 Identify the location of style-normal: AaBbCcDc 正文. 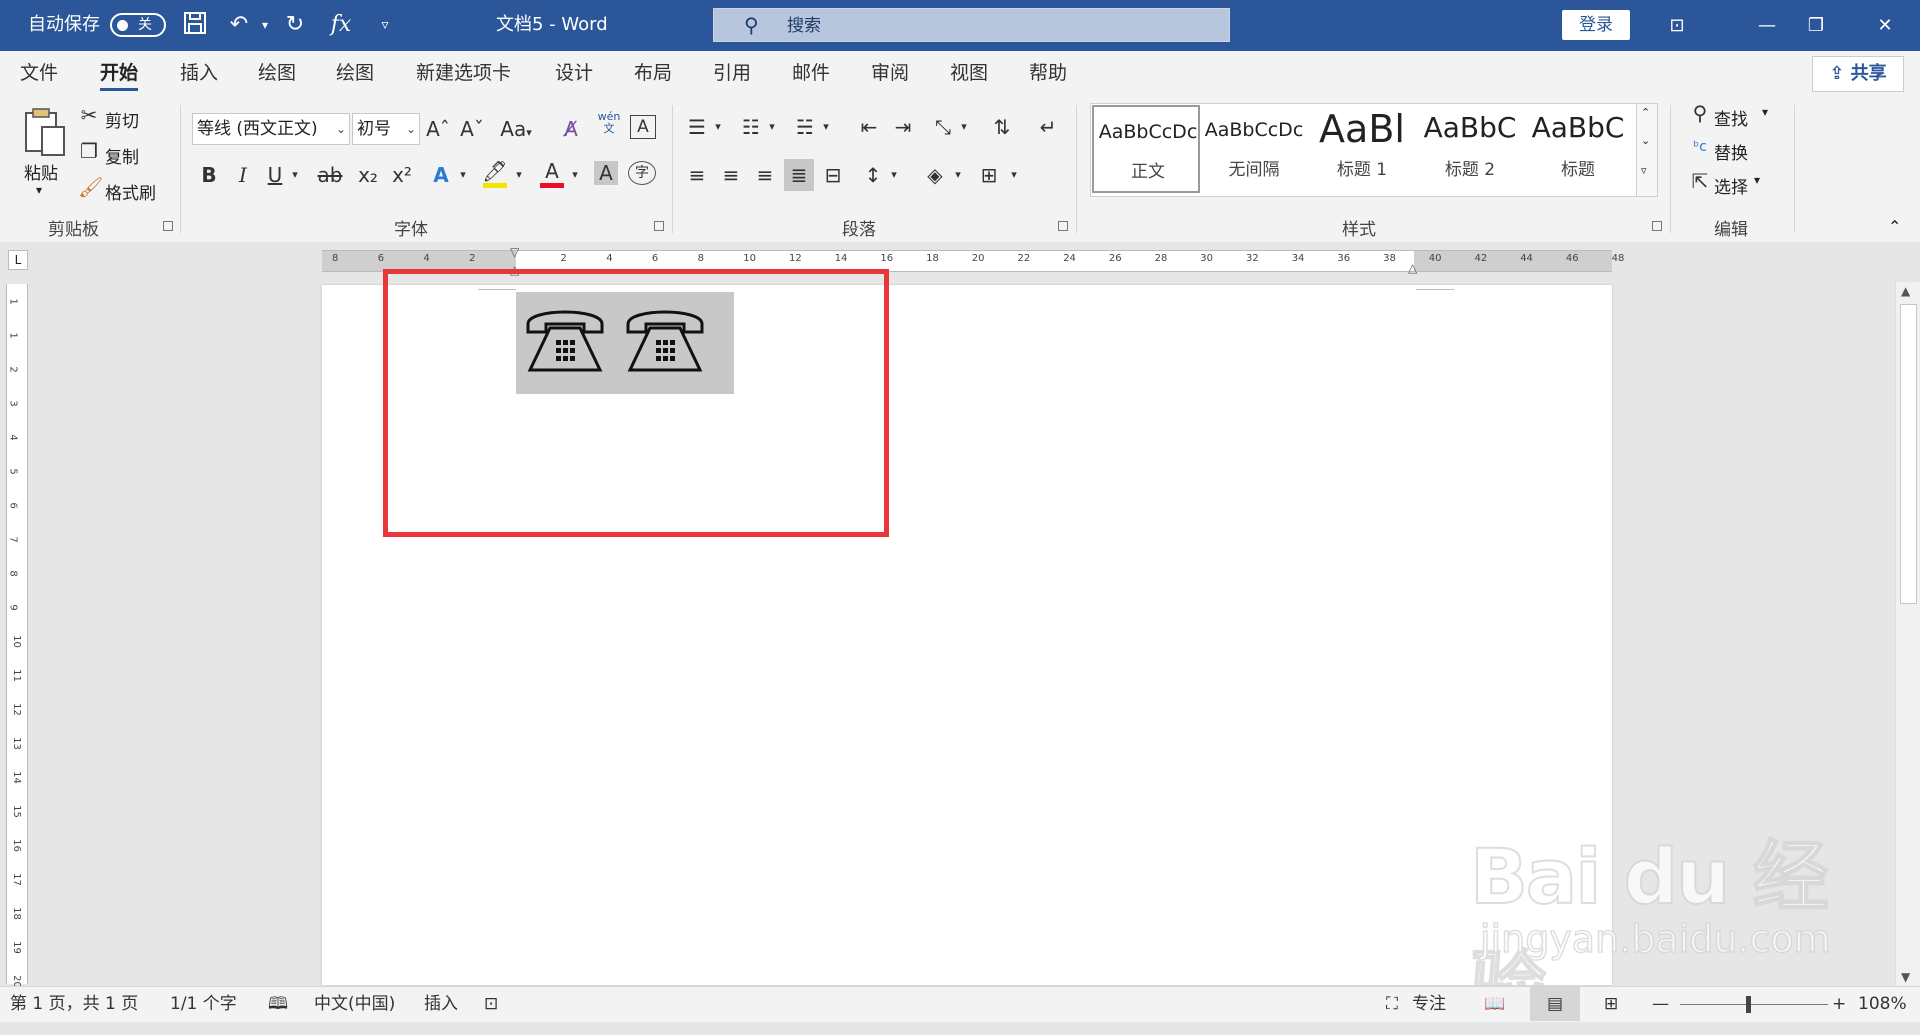
(1146, 149).